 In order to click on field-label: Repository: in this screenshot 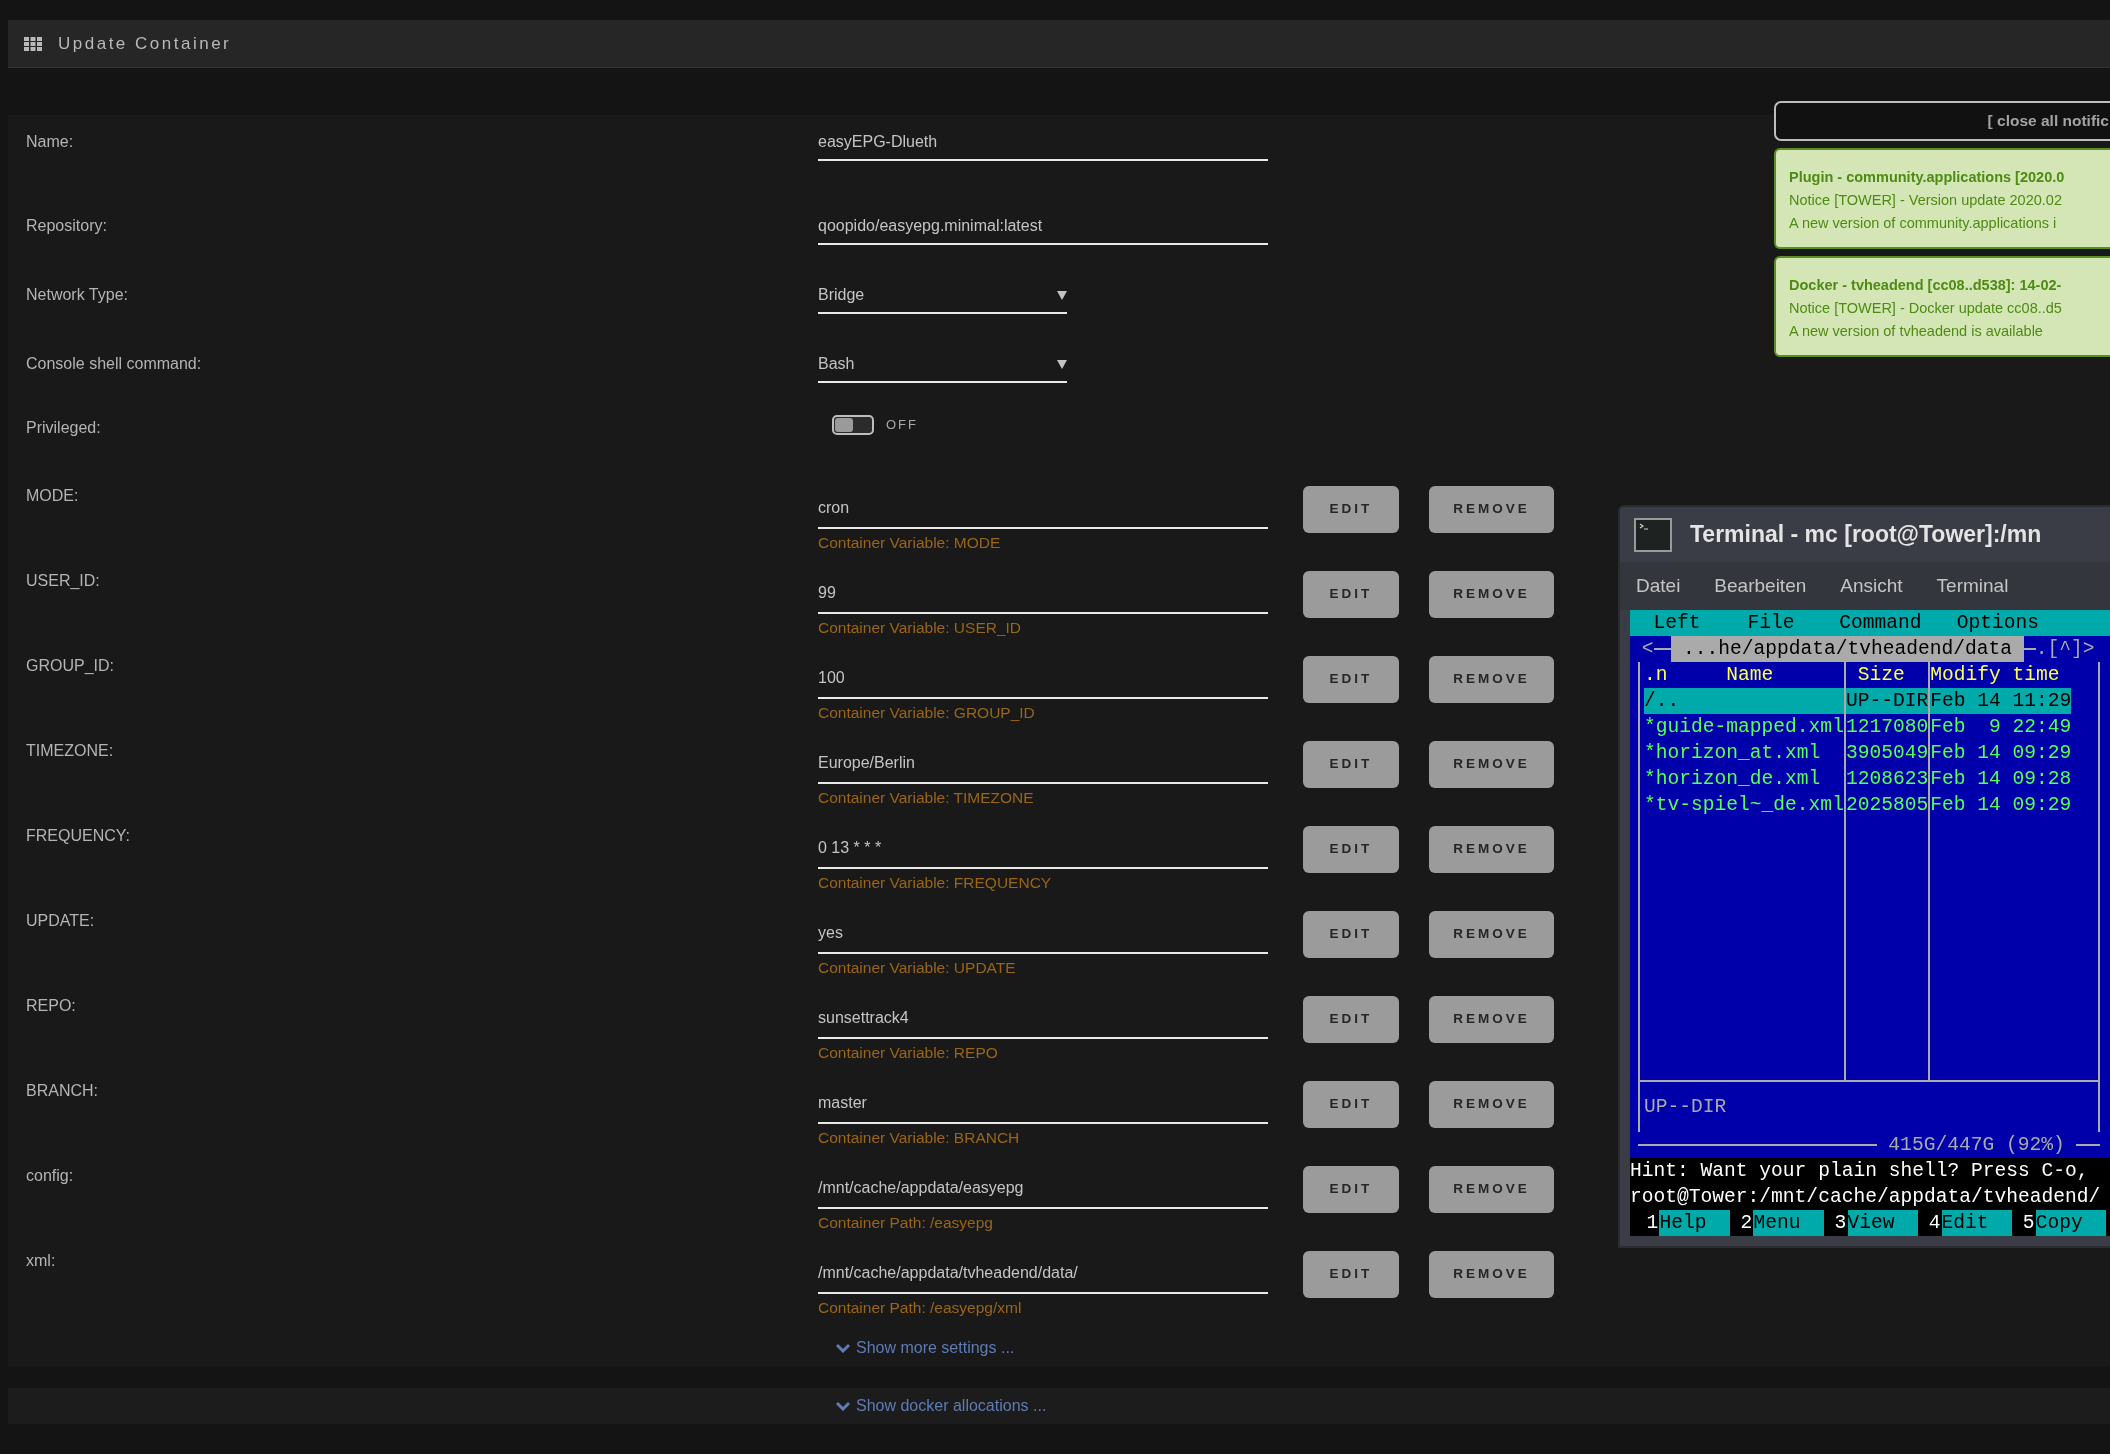, I will do `click(66, 226)`.